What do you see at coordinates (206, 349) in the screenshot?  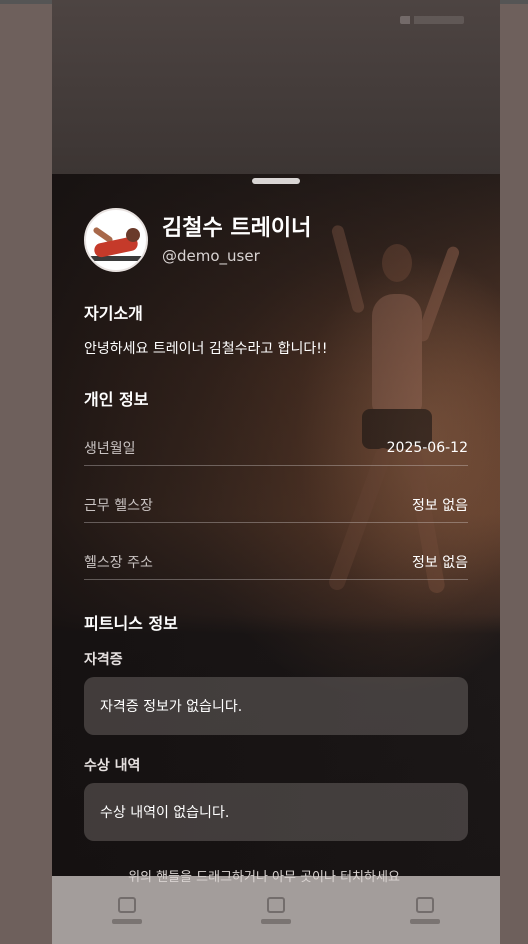 I see `intro-text: 안녕하세요 트레이너 김철수라고 합니다!!` at bounding box center [206, 349].